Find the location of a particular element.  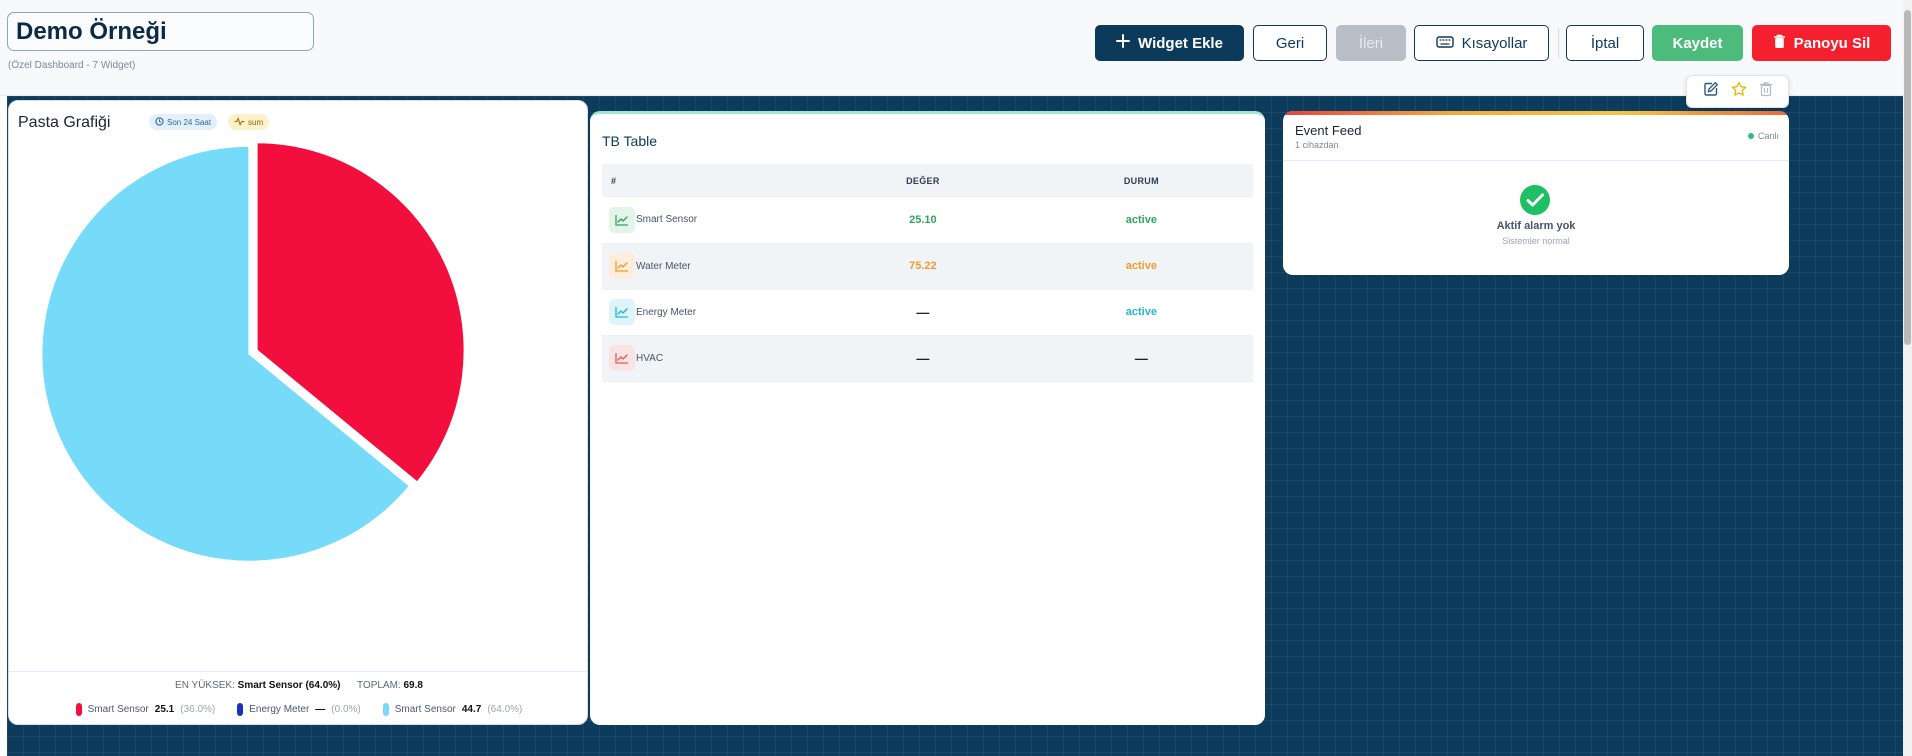

row-name: Smart Sensor is located at coordinates (726, 220).